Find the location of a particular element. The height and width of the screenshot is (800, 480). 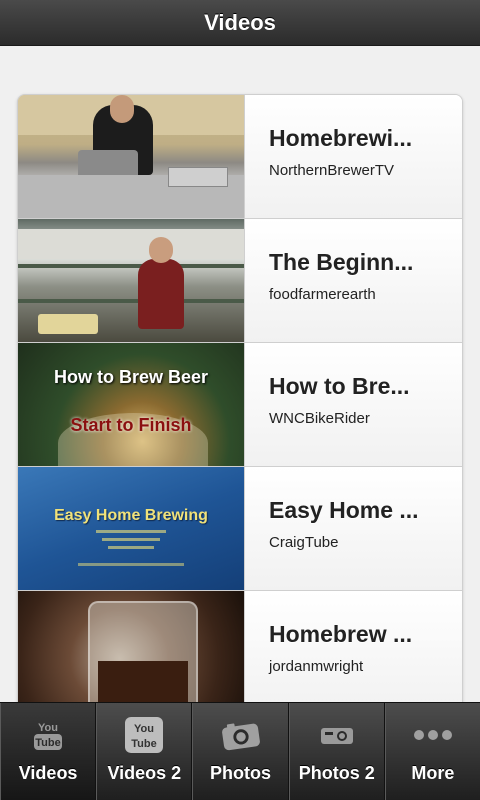

video-row: Homebrew ... jordanmwright is located at coordinates (240, 646).